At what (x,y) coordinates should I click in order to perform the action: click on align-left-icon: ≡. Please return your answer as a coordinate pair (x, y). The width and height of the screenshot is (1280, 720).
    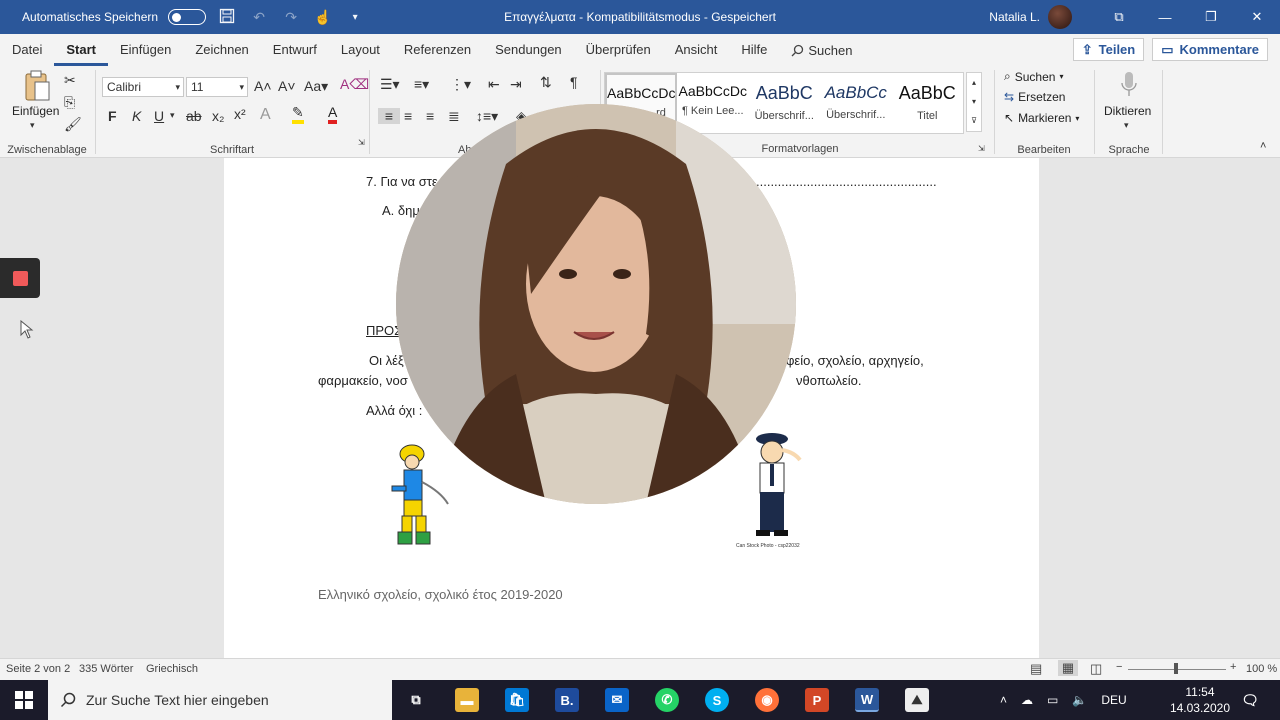
    Looking at the image, I should click on (389, 116).